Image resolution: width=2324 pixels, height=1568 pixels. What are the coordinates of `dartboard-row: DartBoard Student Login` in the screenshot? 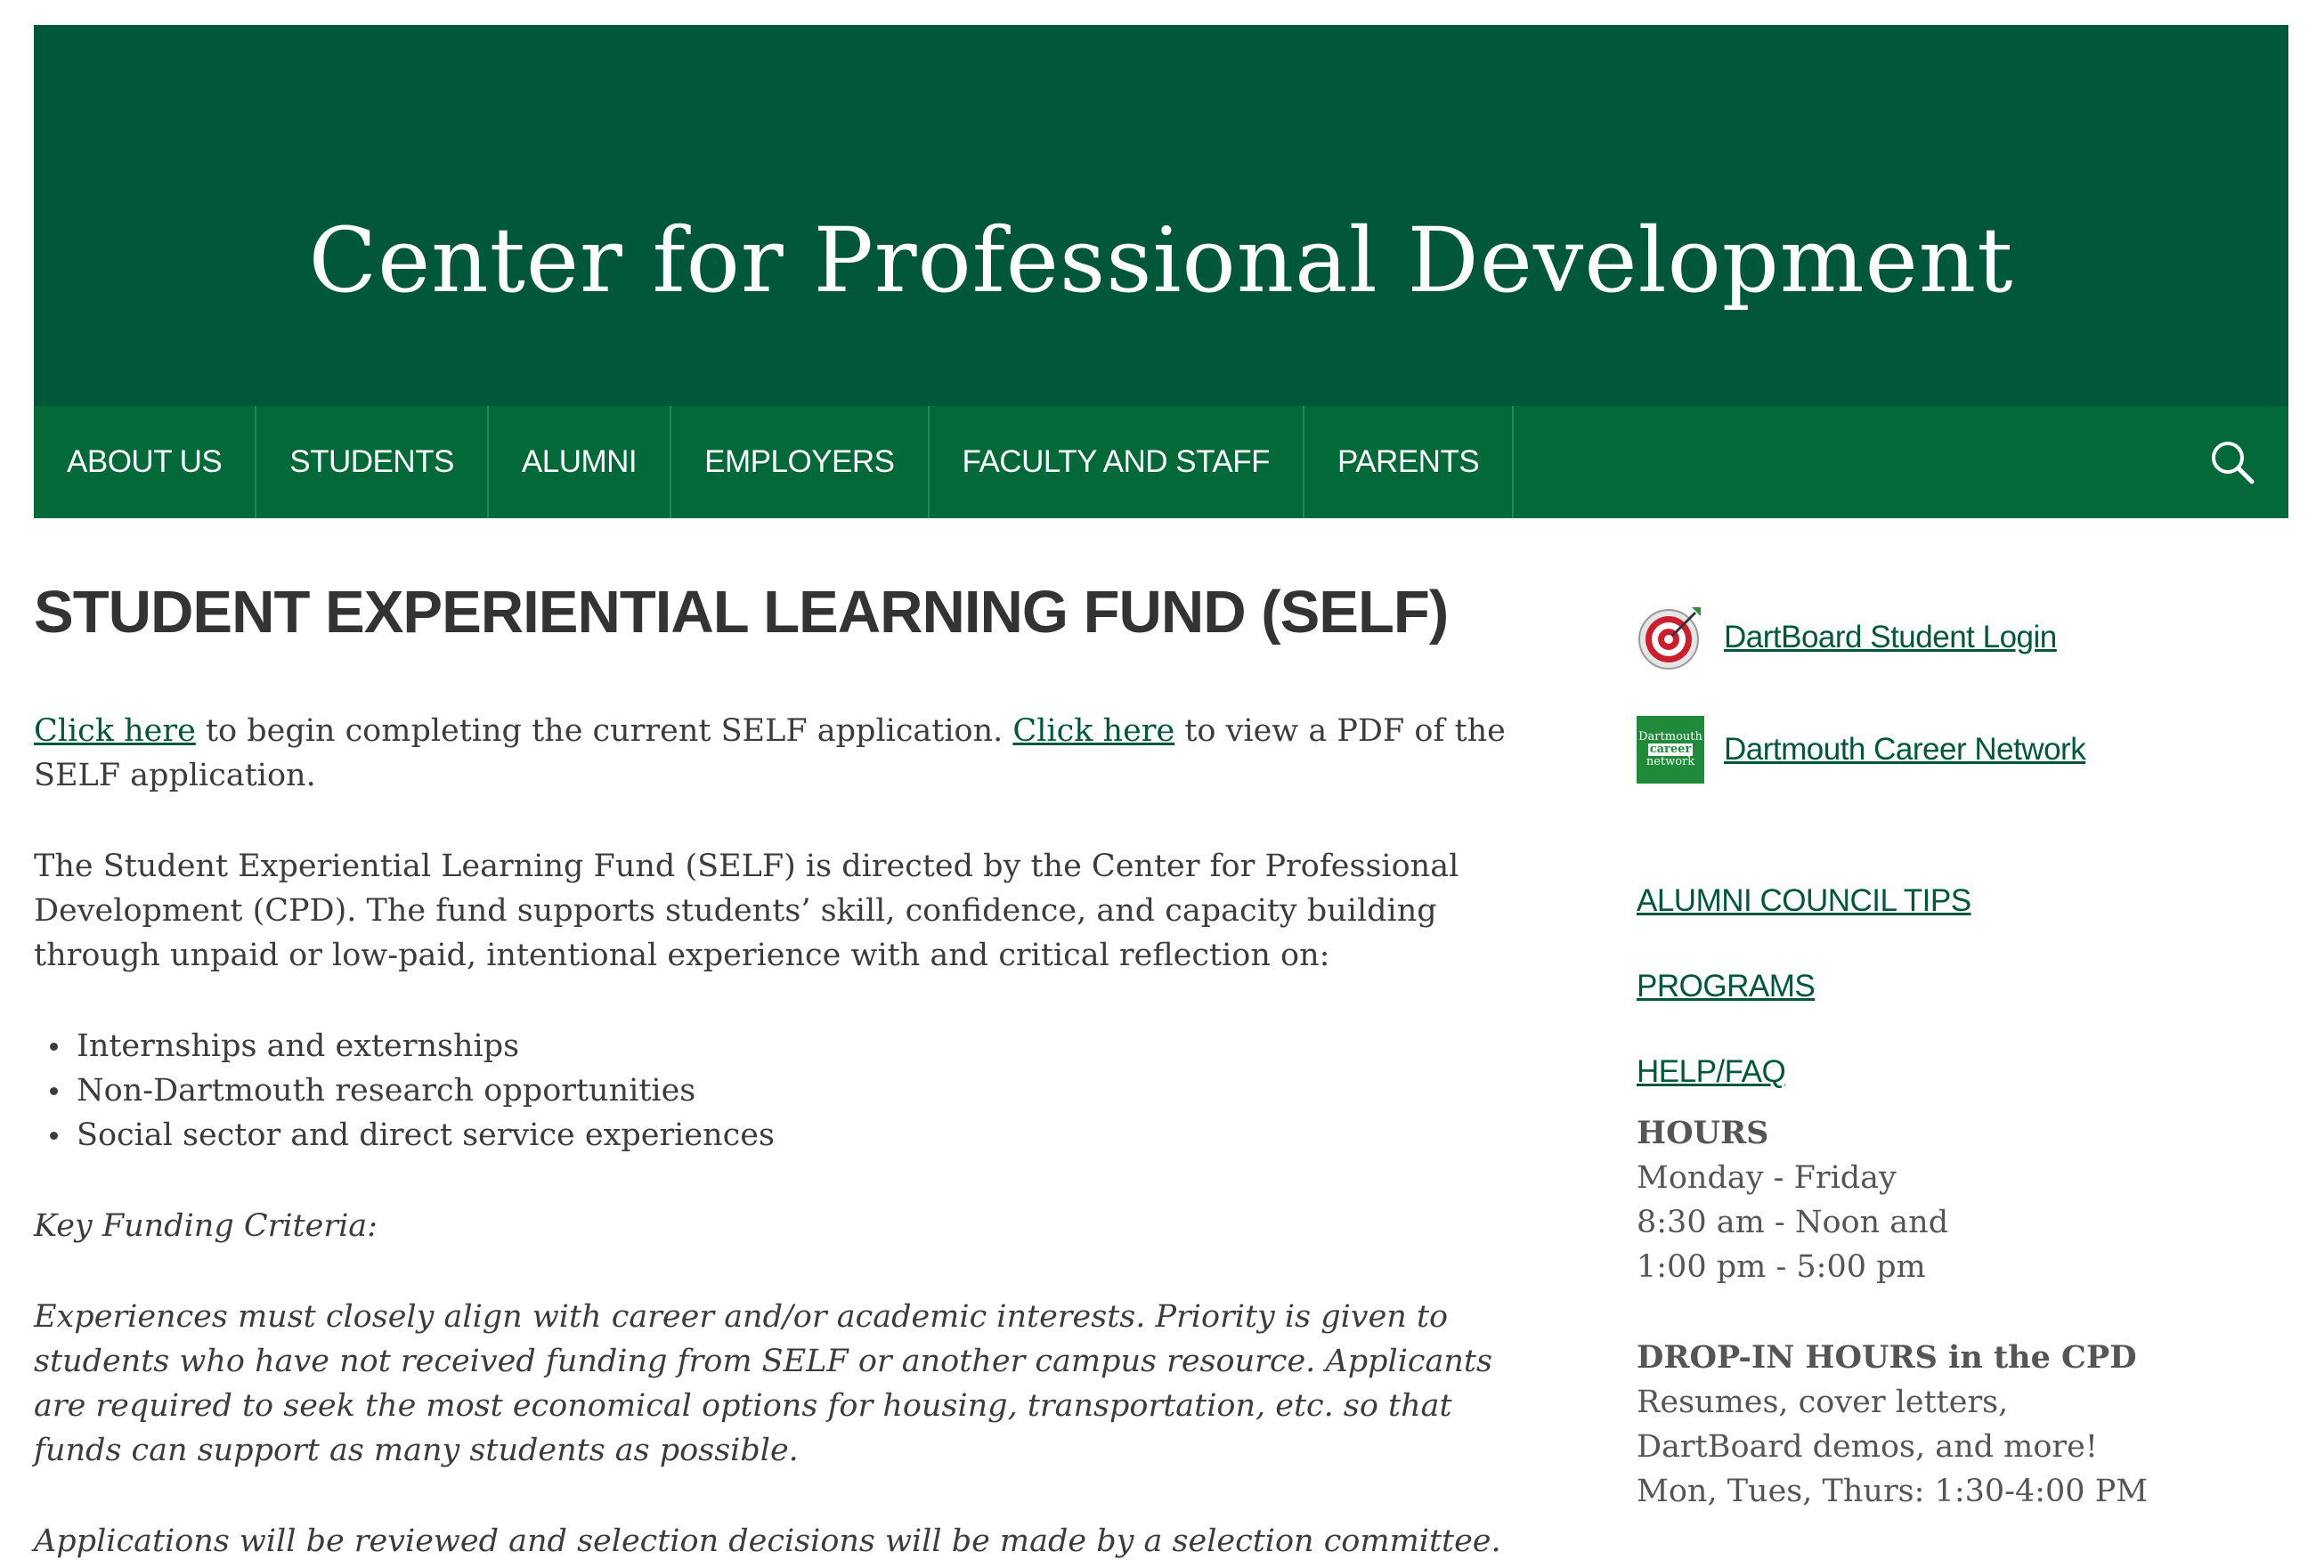 It's located at (1949, 638).